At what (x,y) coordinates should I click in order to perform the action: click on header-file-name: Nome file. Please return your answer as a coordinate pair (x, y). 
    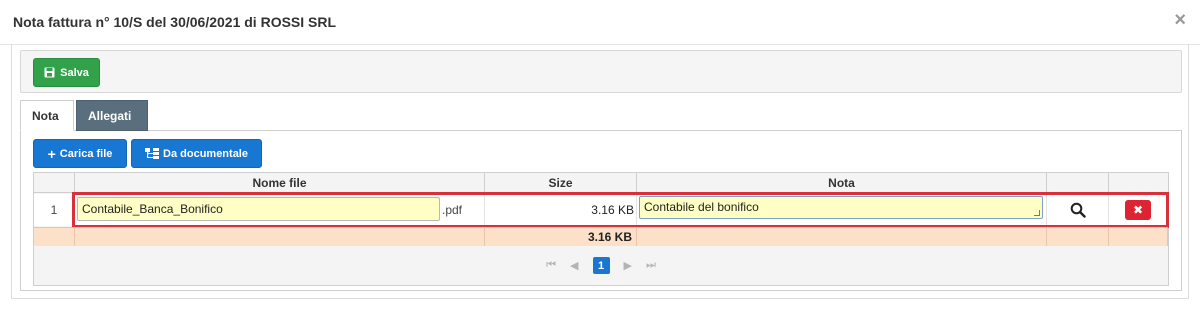
    Looking at the image, I should click on (280, 182).